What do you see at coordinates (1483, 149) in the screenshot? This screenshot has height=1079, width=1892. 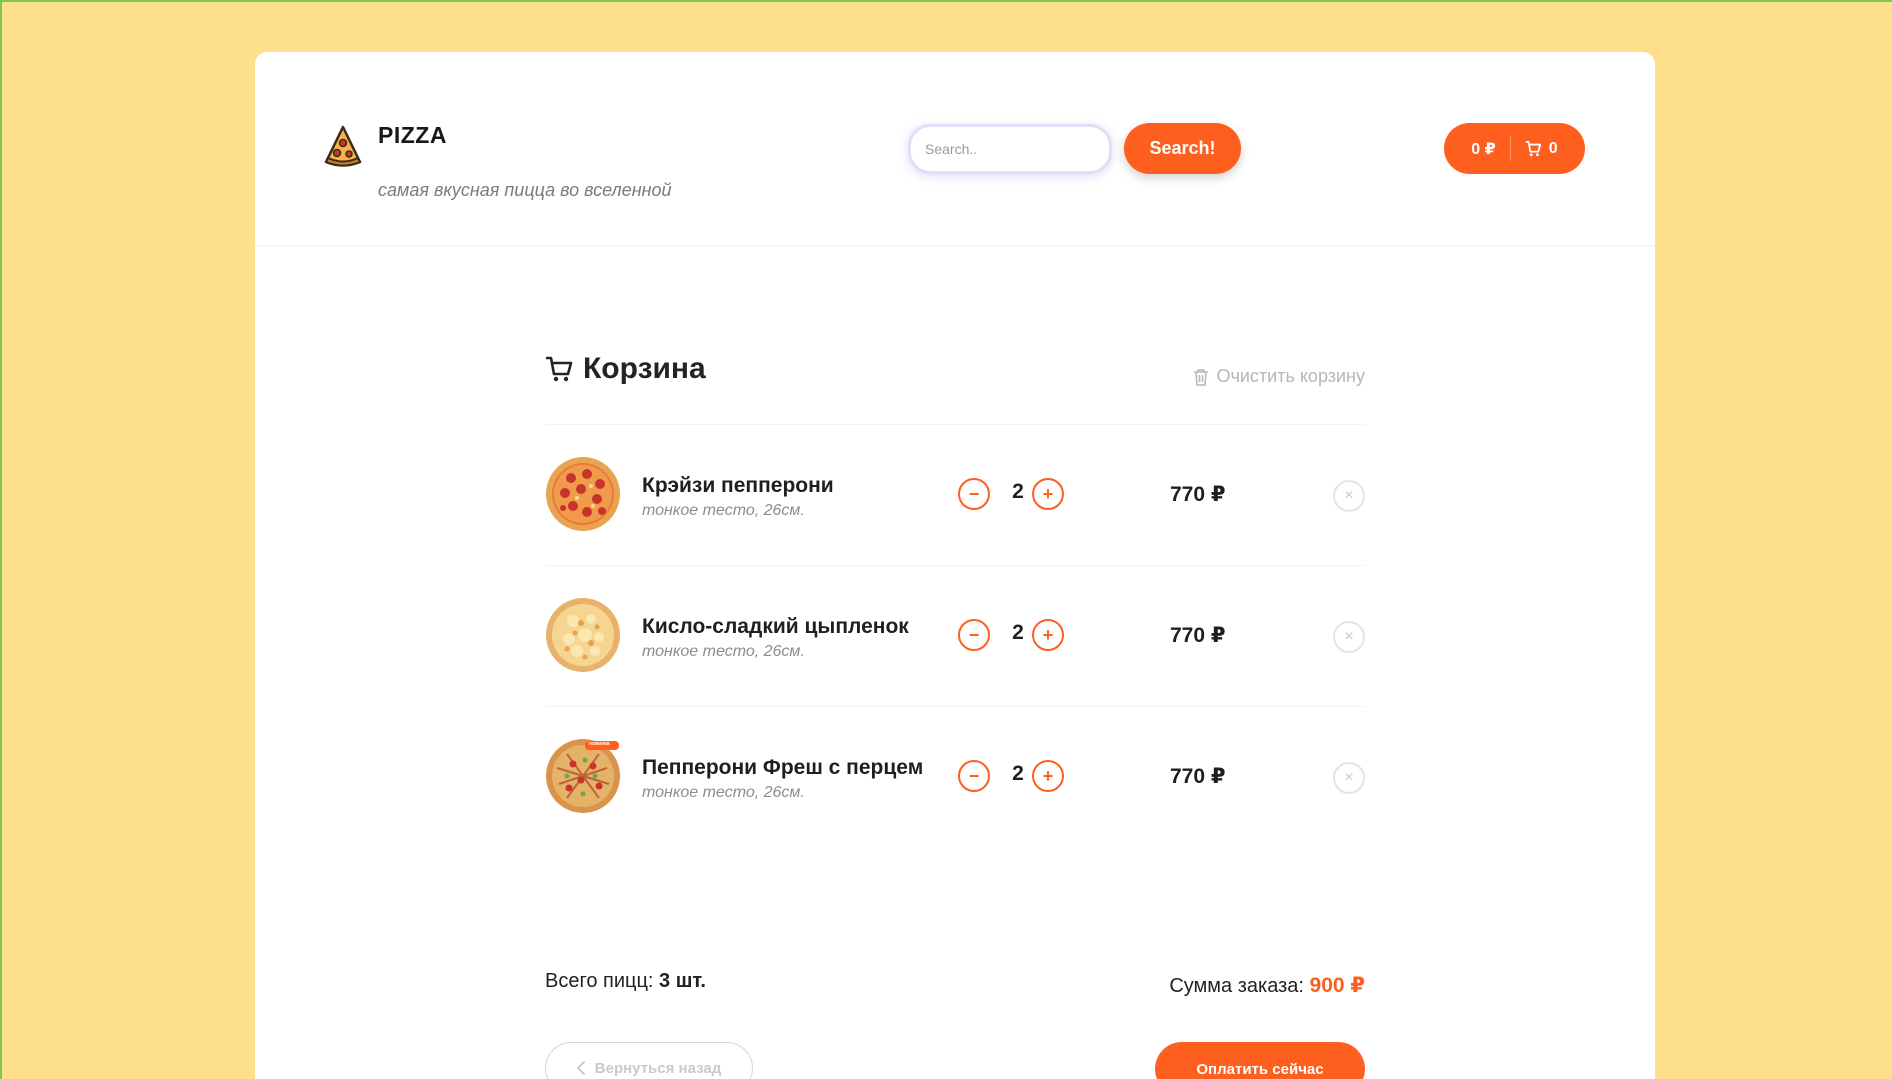 I see `cart-total-price: 0 ₽` at bounding box center [1483, 149].